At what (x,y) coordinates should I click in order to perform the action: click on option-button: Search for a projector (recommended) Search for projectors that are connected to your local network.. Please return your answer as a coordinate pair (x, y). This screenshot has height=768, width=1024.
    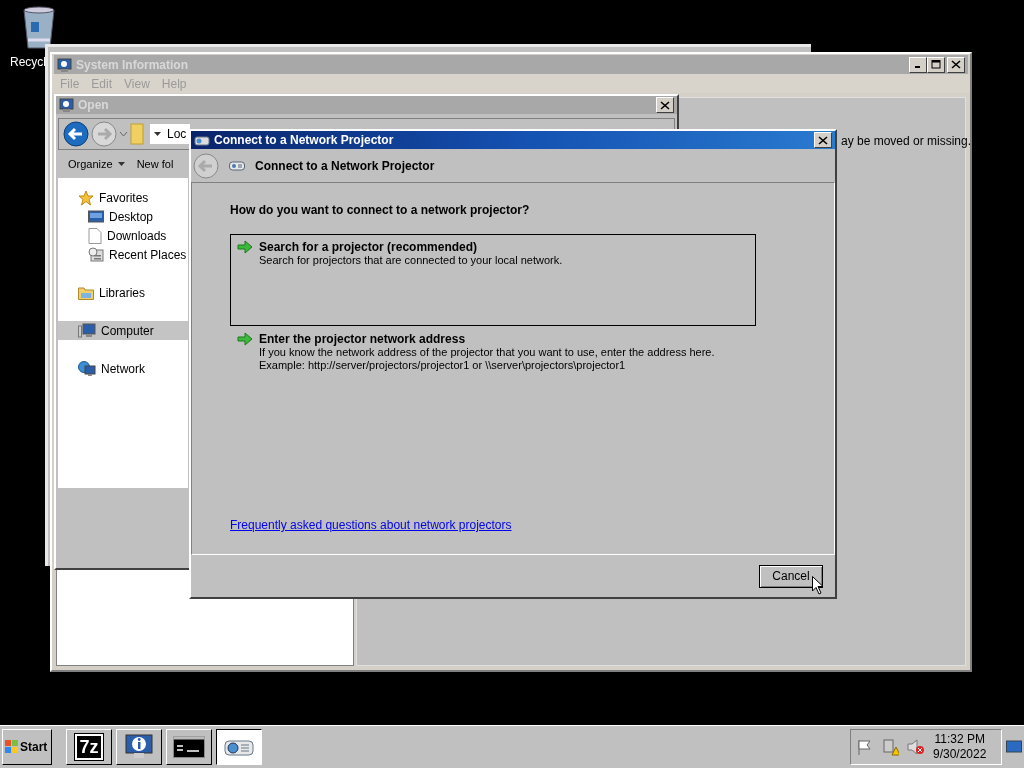
    Looking at the image, I should click on (493, 280).